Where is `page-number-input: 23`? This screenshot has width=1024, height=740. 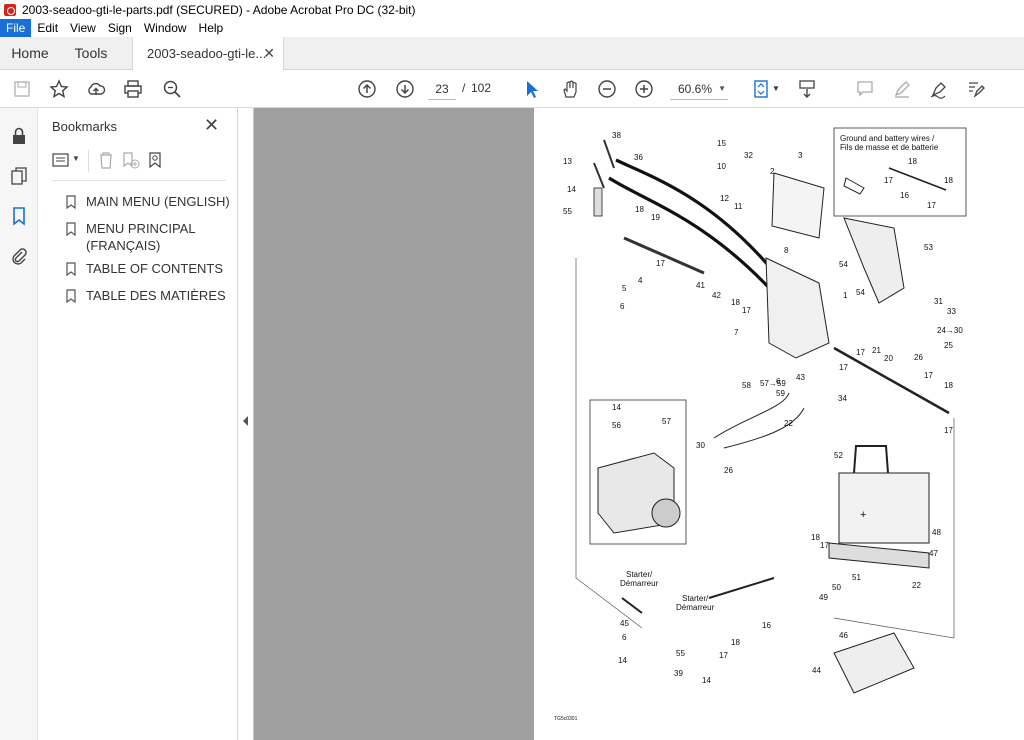 page-number-input: 23 is located at coordinates (442, 89).